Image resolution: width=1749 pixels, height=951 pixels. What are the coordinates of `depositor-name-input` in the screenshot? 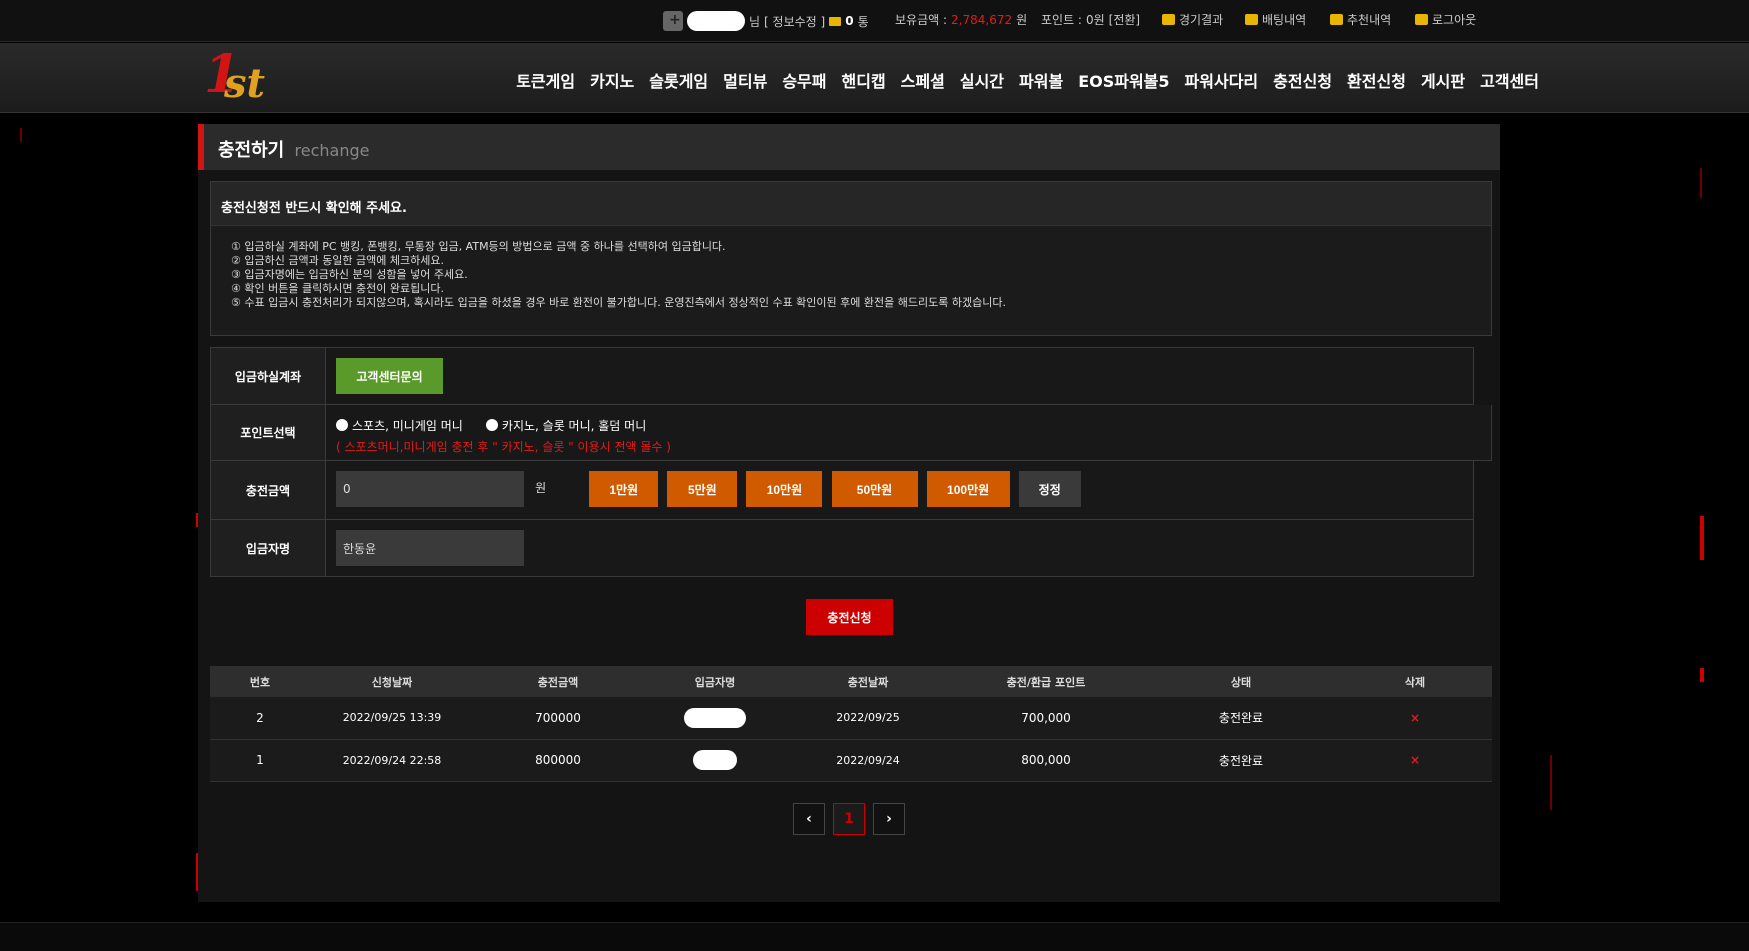 It's located at (430, 548).